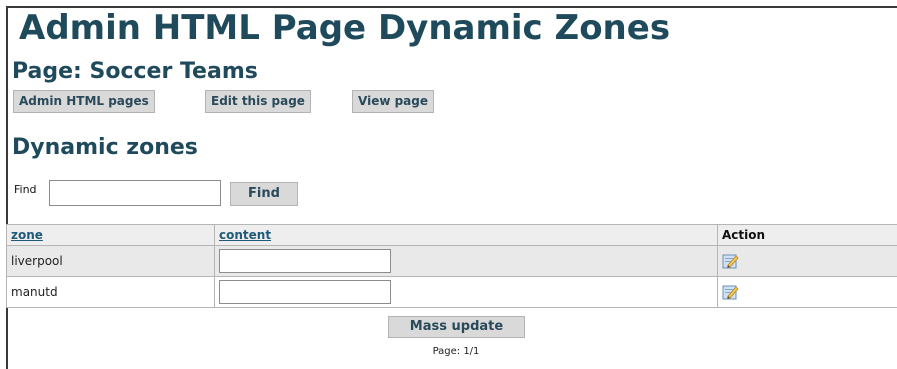  Describe the element at coordinates (456, 351) in the screenshot. I see `pagination-text: Page: 1/1` at that location.